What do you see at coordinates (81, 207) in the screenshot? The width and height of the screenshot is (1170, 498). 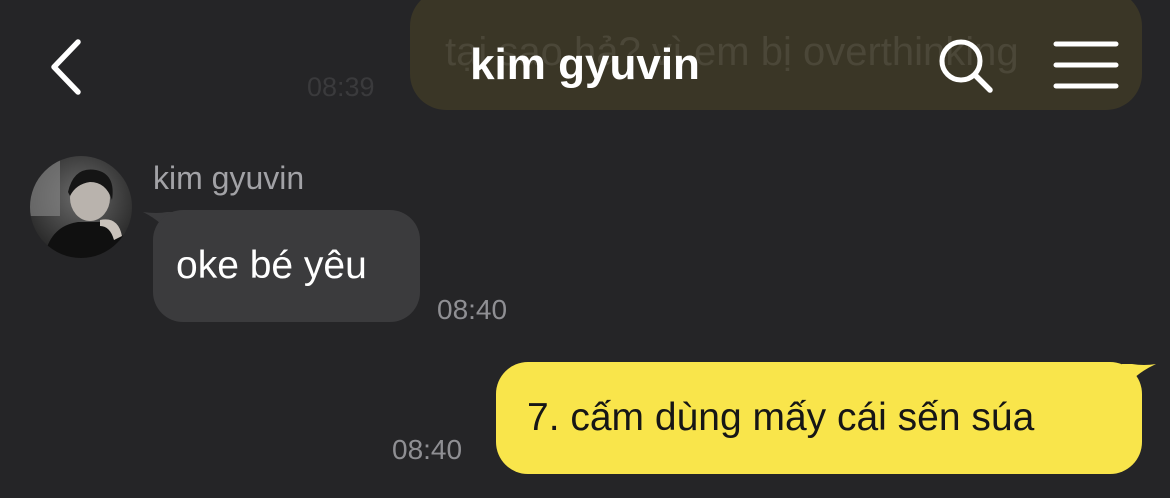 I see `avatar` at bounding box center [81, 207].